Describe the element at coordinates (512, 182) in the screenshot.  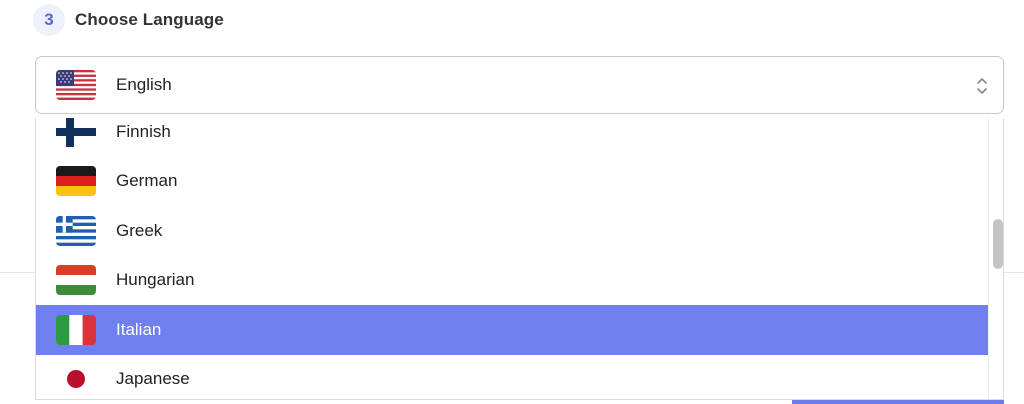
I see `option-german: German` at that location.